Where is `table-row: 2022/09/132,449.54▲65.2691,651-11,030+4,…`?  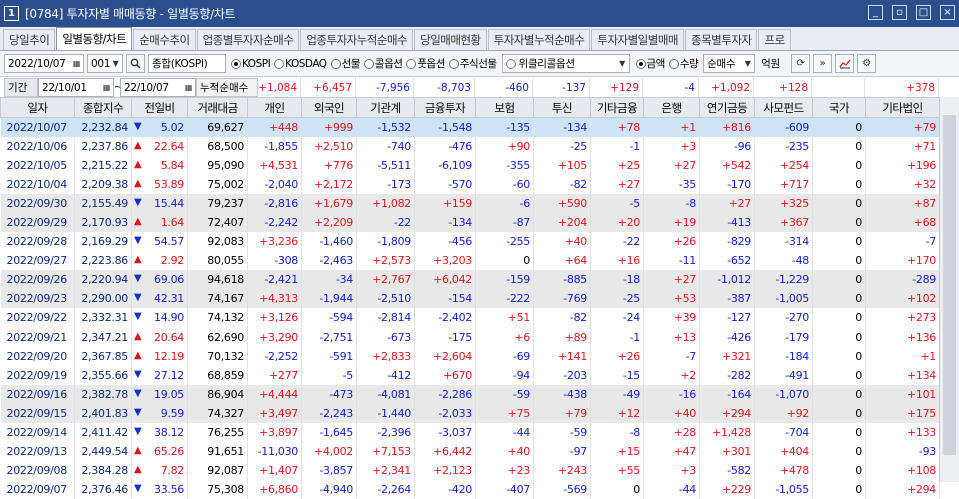 table-row: 2022/09/132,449.54▲65.2691,651-11,030+4,… is located at coordinates (470, 451).